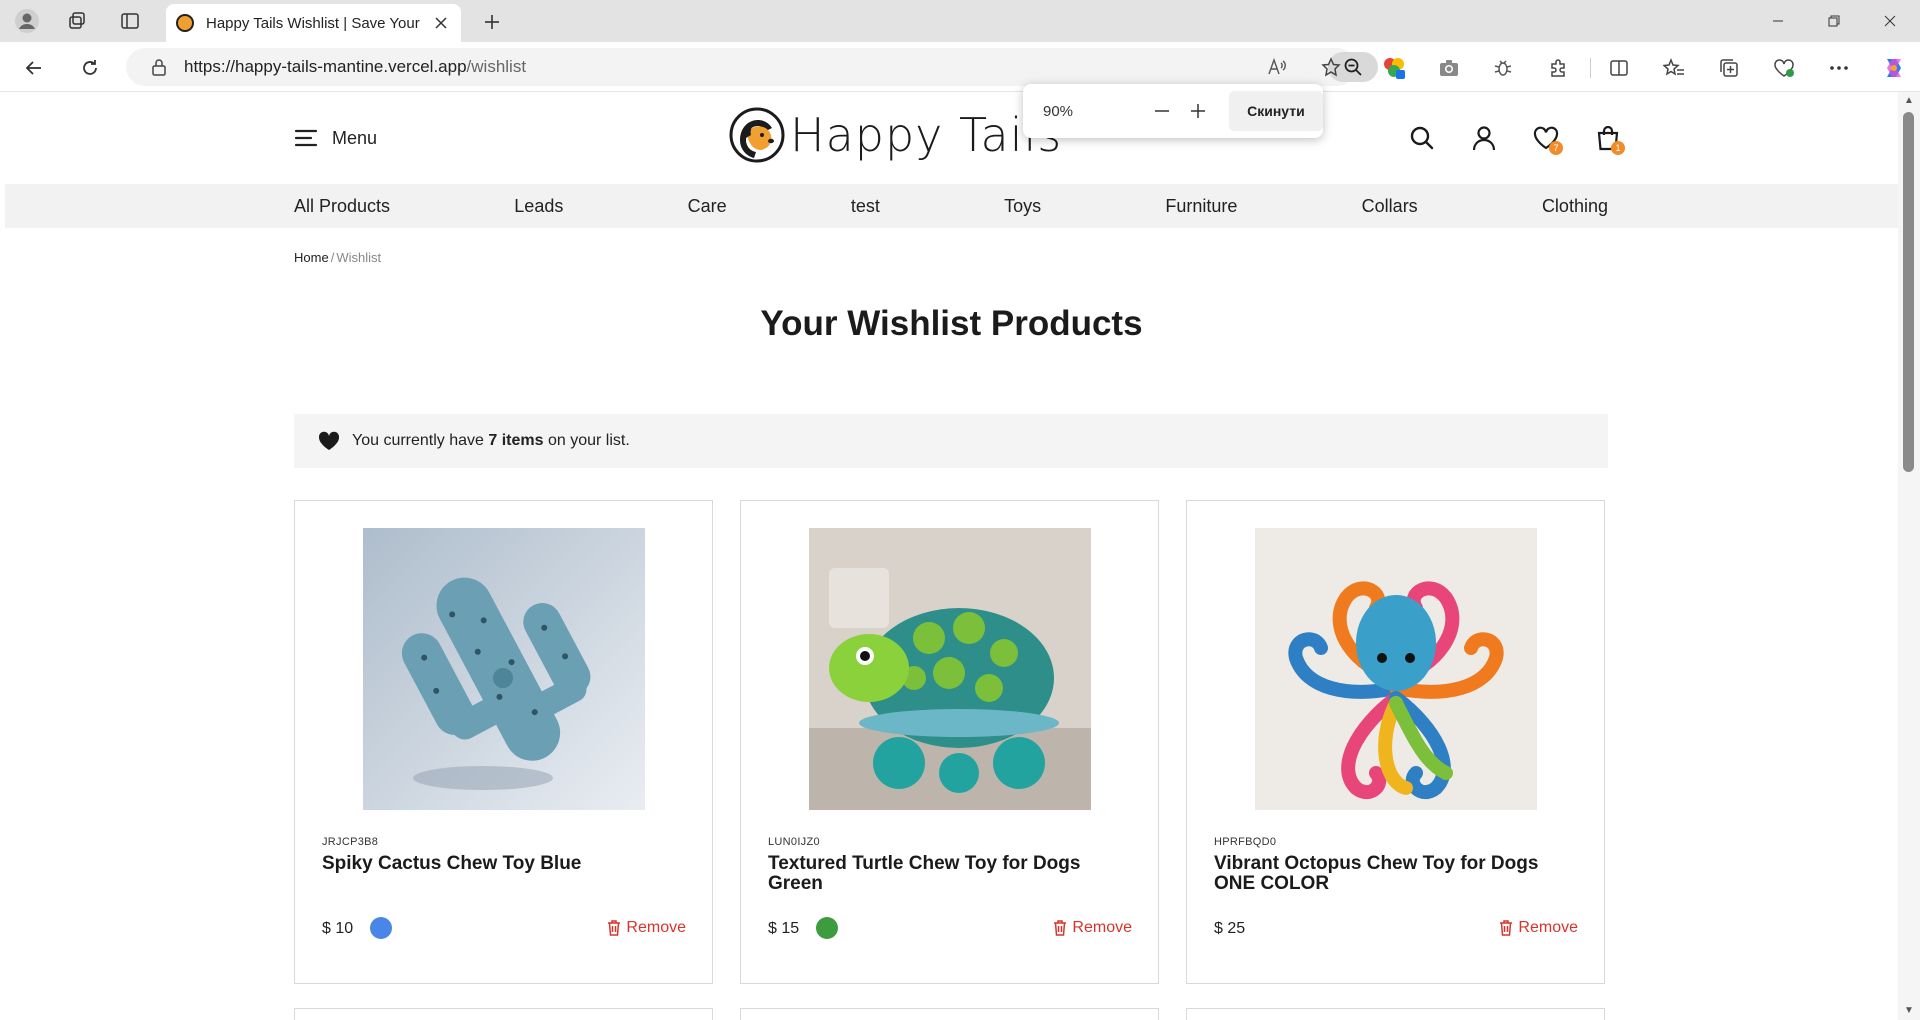 The height and width of the screenshot is (1020, 1920). I want to click on extensions-puzzle-icon, so click(1558, 68).